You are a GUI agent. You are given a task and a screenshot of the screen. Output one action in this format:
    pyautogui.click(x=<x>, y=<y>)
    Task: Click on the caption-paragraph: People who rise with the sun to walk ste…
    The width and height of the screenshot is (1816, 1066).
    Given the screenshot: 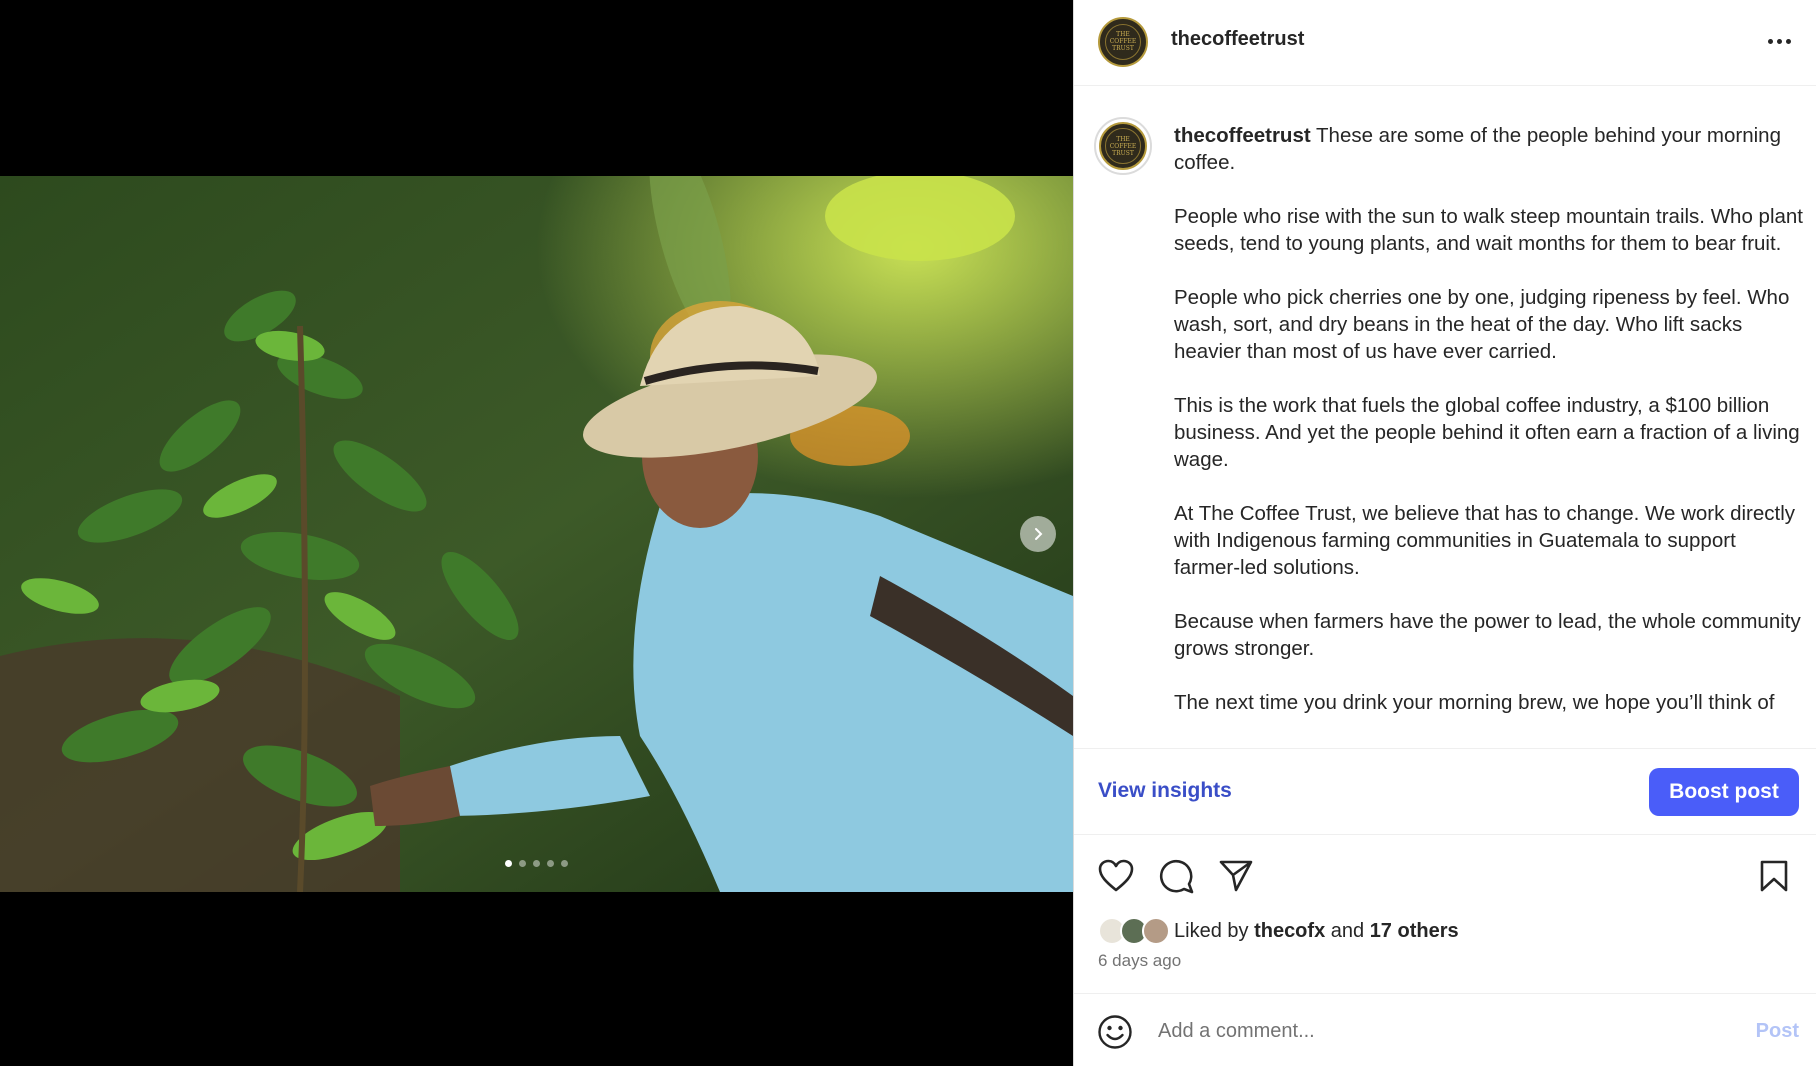 What is the action you would take?
    pyautogui.click(x=1488, y=230)
    